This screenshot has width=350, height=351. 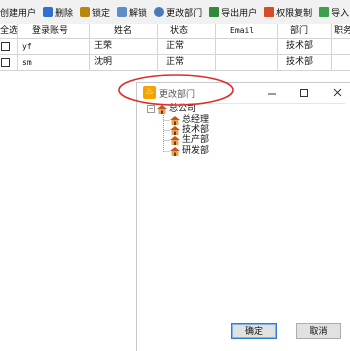 I want to click on unlock-button: 解锁, so click(x=133, y=12).